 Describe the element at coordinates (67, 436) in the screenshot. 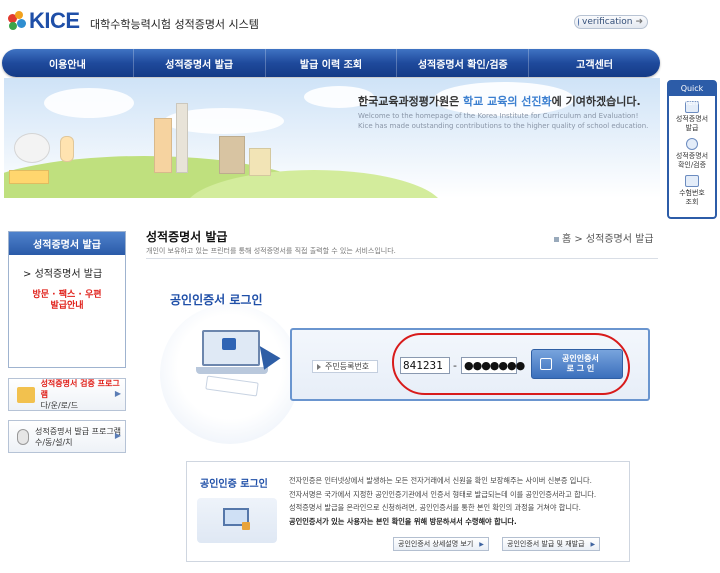

I see `issue-program-install-button: 성적증명서 발급 프로그램 수/동/설/치 ▶` at that location.